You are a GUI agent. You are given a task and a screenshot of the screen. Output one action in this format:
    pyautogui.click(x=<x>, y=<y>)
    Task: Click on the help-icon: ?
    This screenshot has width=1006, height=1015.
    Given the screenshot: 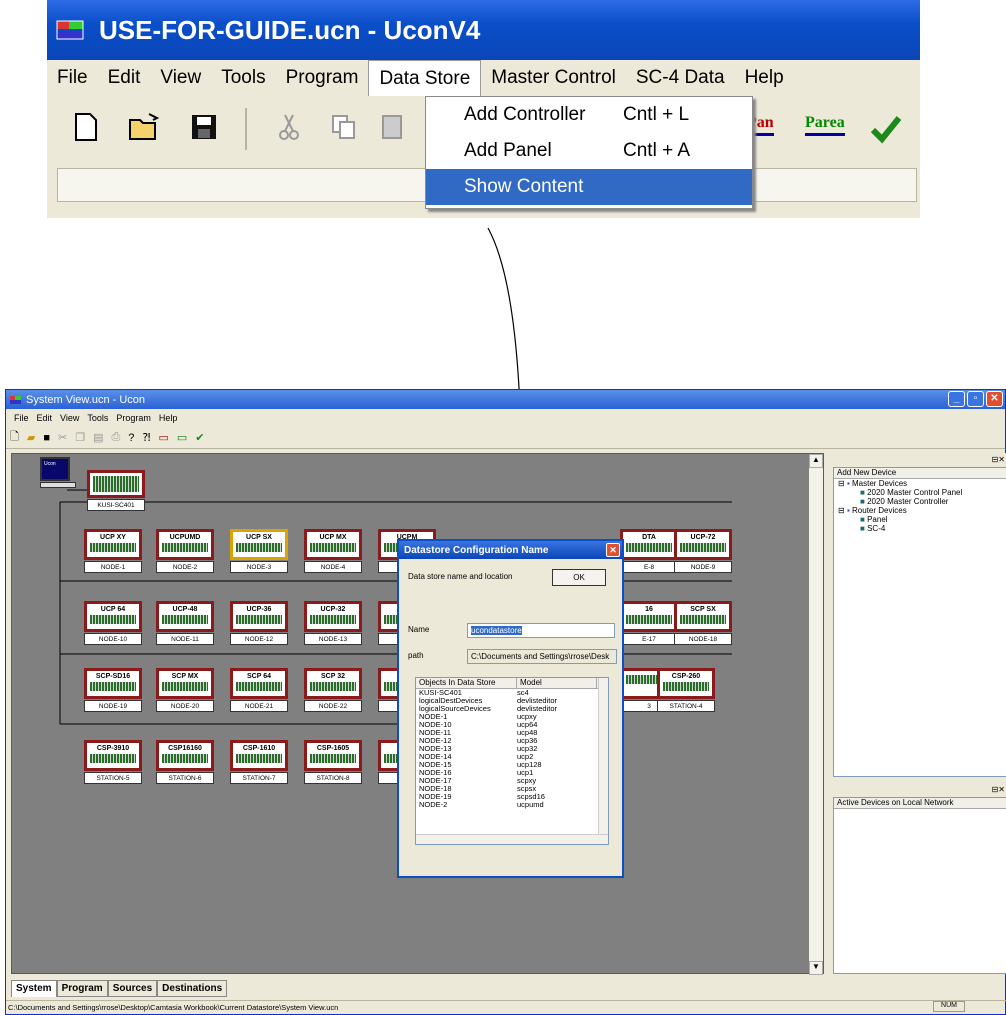 What is the action you would take?
    pyautogui.click(x=131, y=438)
    